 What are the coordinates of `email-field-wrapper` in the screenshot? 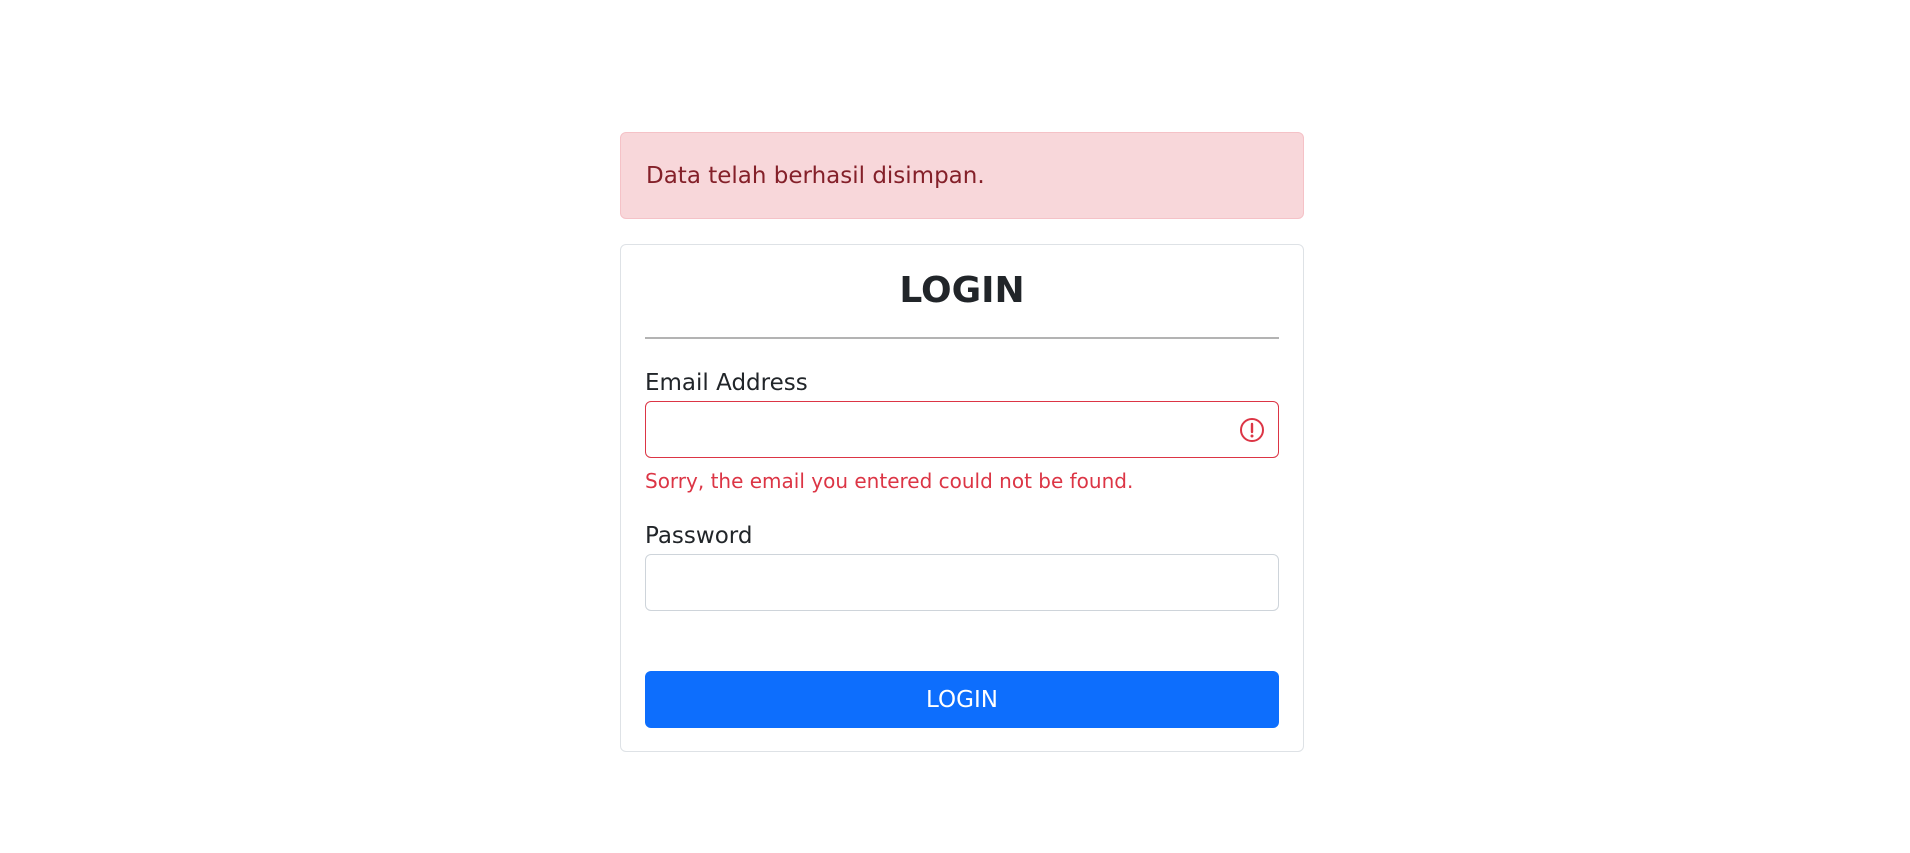 It's located at (962, 429).